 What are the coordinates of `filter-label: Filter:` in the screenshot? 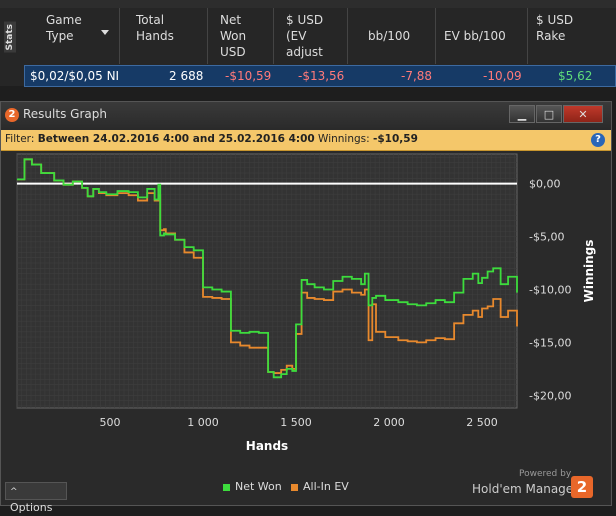 It's located at (20, 139).